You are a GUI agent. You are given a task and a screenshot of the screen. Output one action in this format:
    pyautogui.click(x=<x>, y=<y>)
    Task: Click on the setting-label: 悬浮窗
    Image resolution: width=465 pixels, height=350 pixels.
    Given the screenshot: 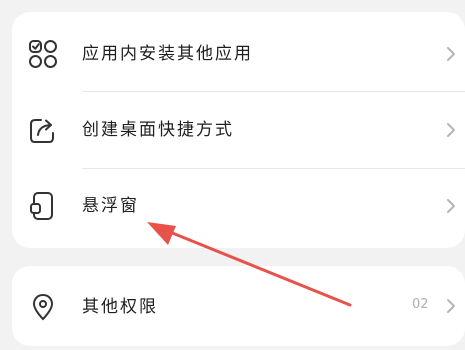 What is the action you would take?
    pyautogui.click(x=110, y=206)
    